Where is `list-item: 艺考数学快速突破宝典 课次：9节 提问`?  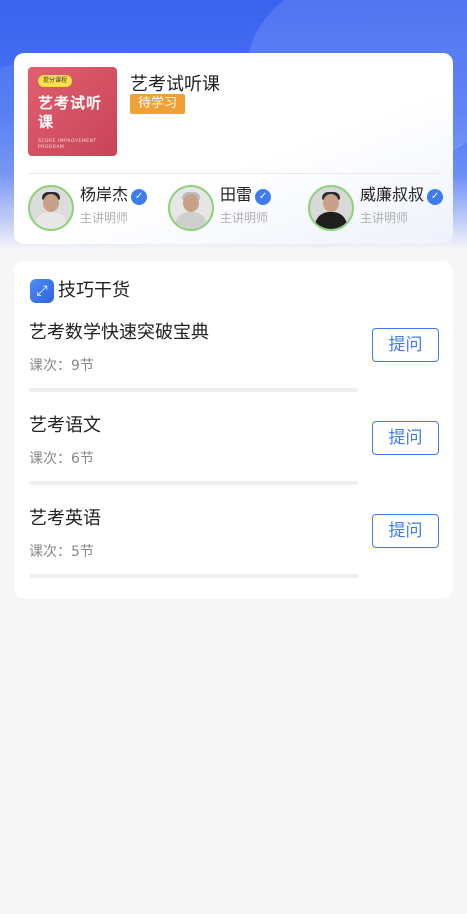
list-item: 艺考数学快速突破宝典 课次：9节 提问 is located at coordinates (234, 362).